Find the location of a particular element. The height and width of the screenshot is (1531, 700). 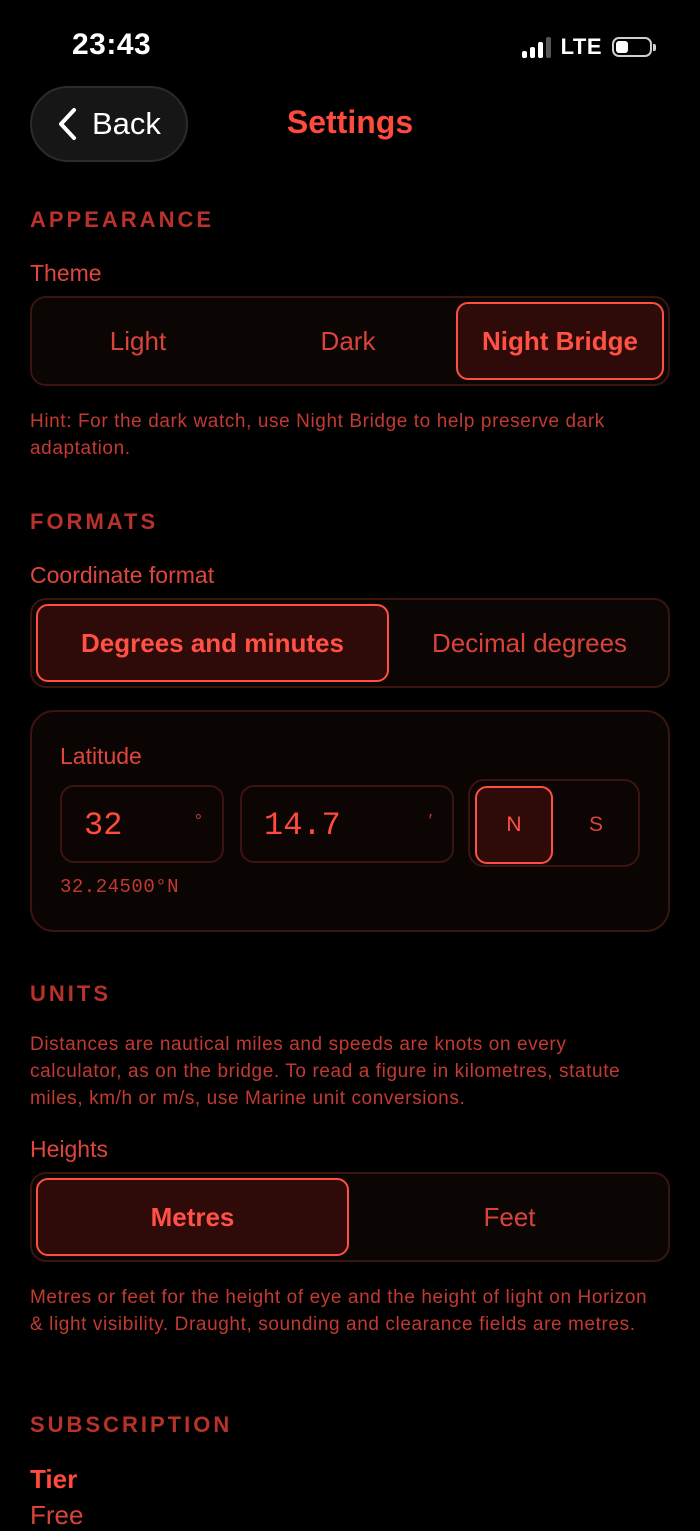

heights-option-feet: Feet is located at coordinates (509, 1217).